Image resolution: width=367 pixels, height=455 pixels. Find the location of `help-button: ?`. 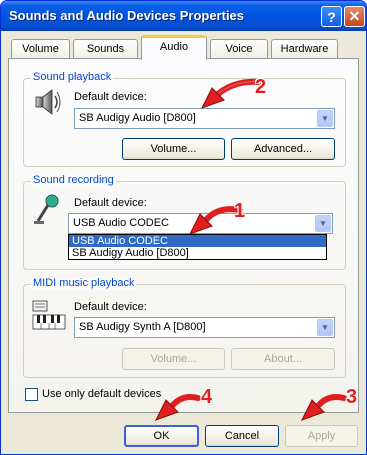

help-button: ? is located at coordinates (331, 16).